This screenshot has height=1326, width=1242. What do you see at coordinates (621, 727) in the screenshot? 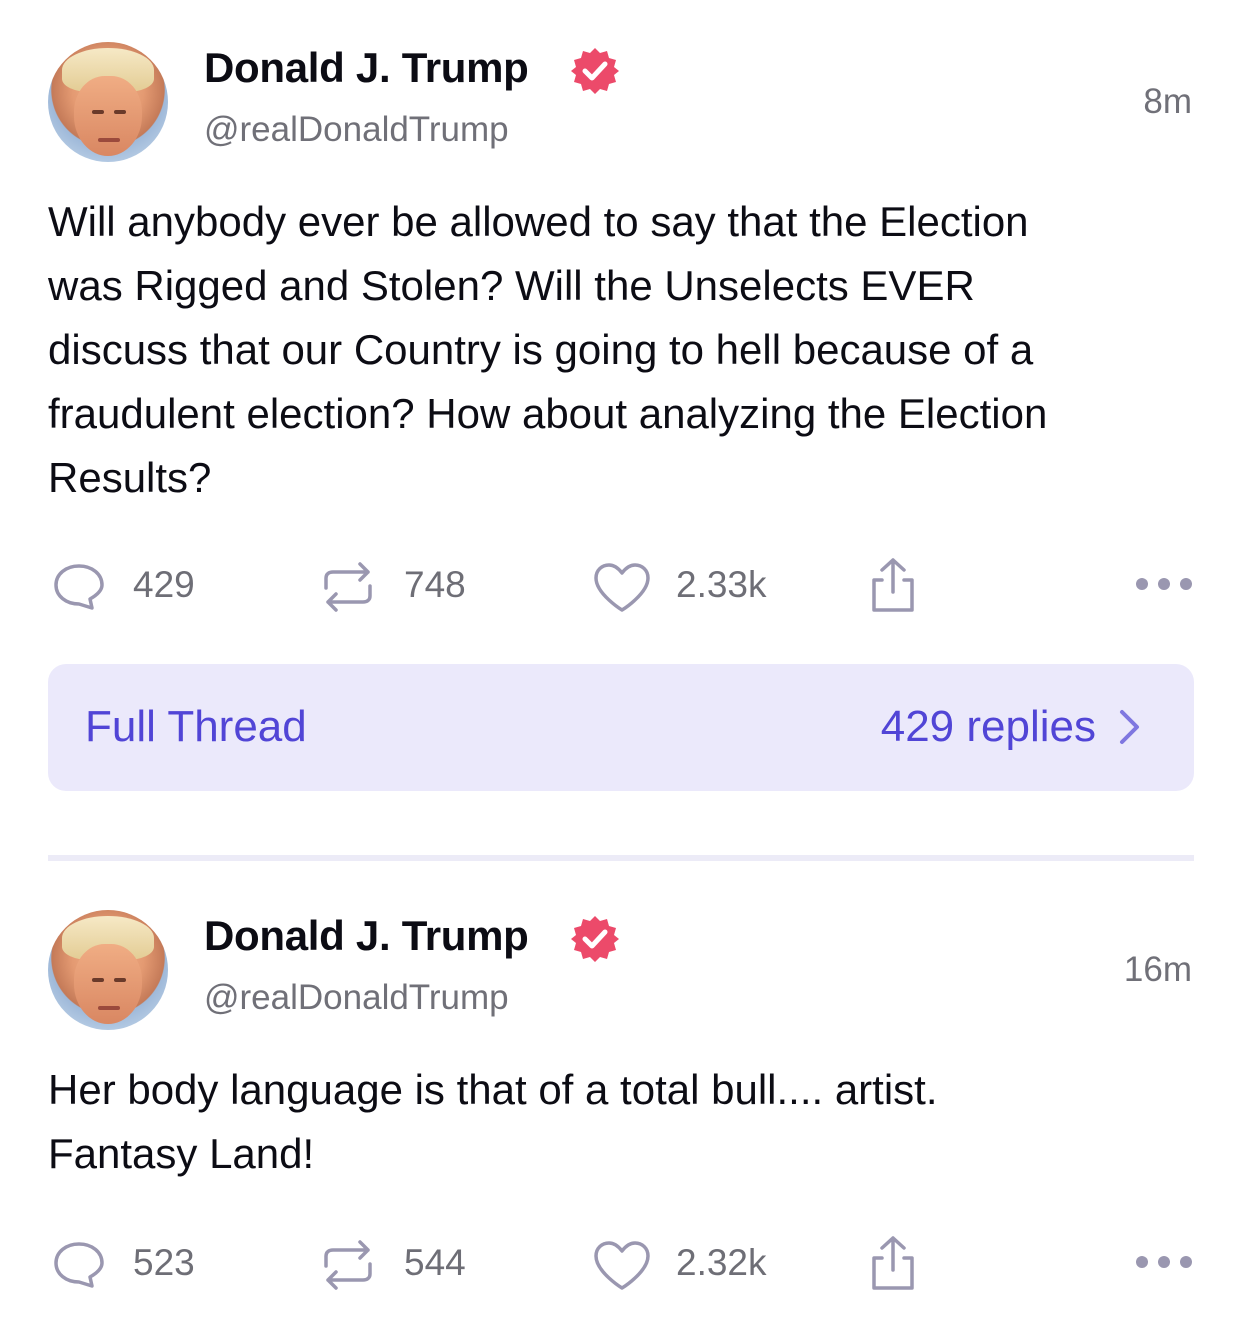
I see `full-thread-button: Full Thread 429 replies` at bounding box center [621, 727].